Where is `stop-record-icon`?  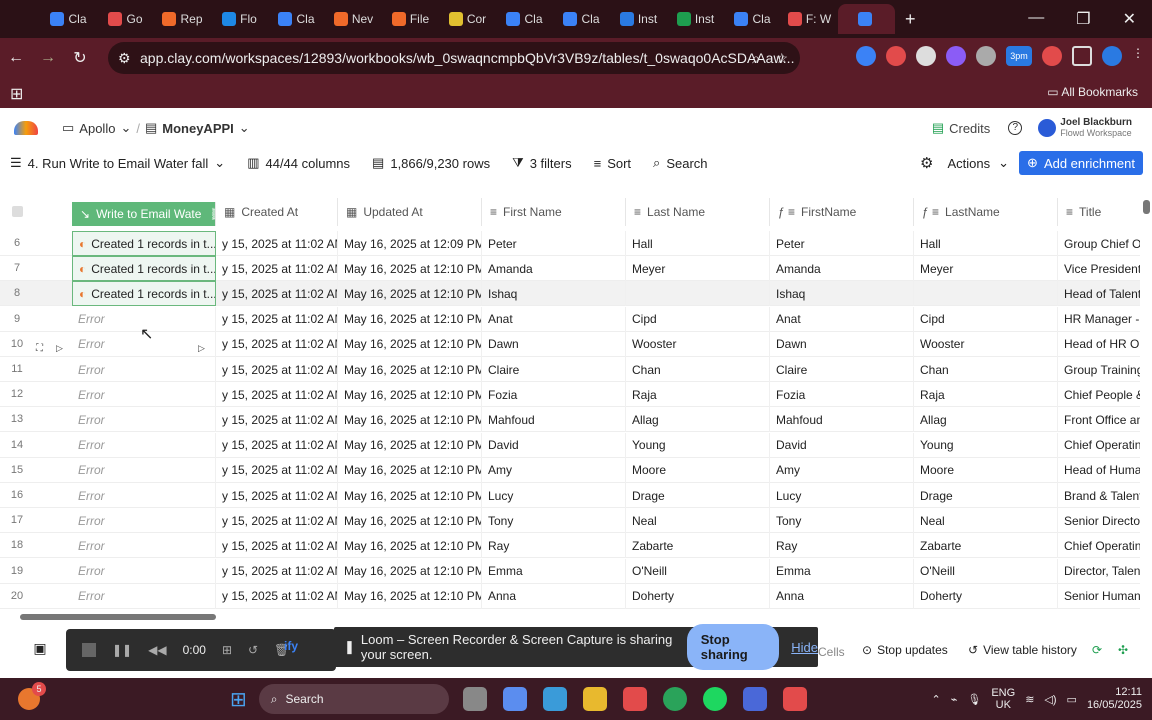 stop-record-icon is located at coordinates (89, 650).